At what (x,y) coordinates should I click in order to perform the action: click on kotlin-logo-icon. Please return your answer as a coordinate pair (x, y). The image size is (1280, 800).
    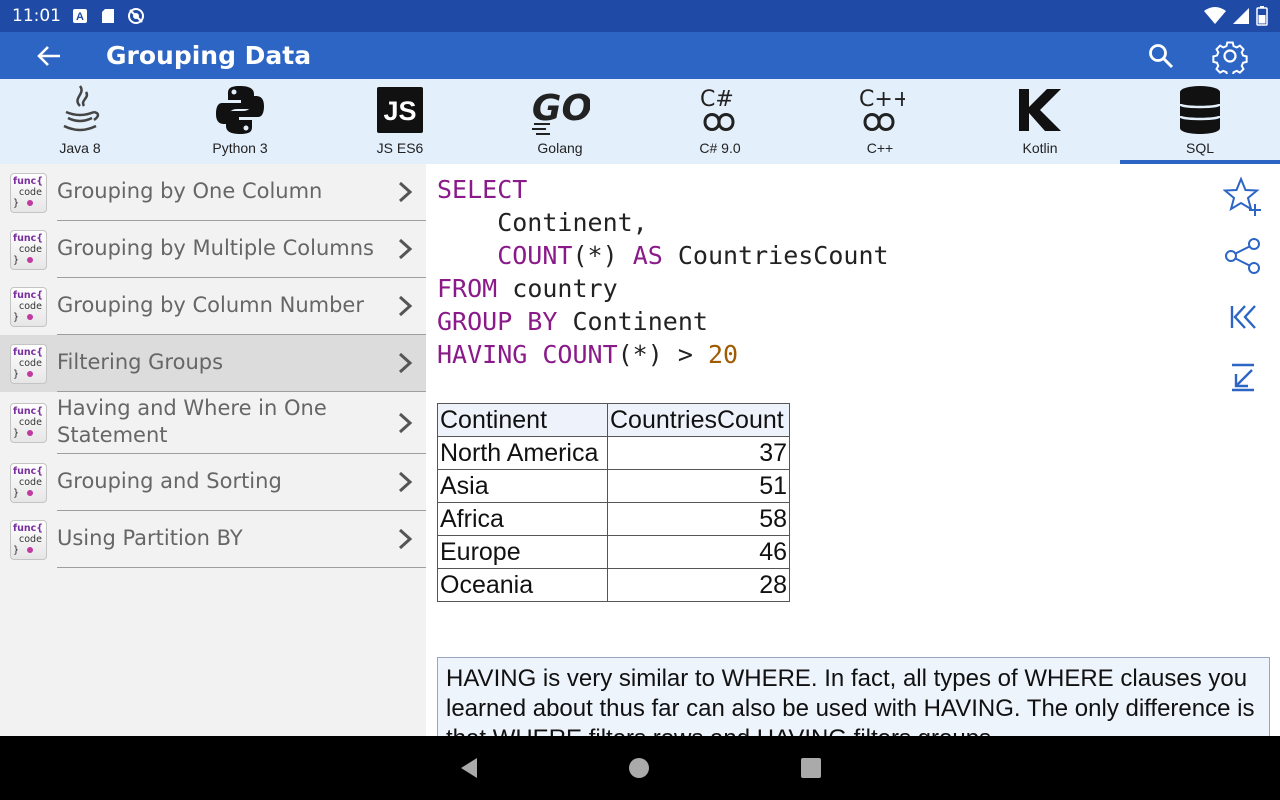
    Looking at the image, I should click on (1040, 110).